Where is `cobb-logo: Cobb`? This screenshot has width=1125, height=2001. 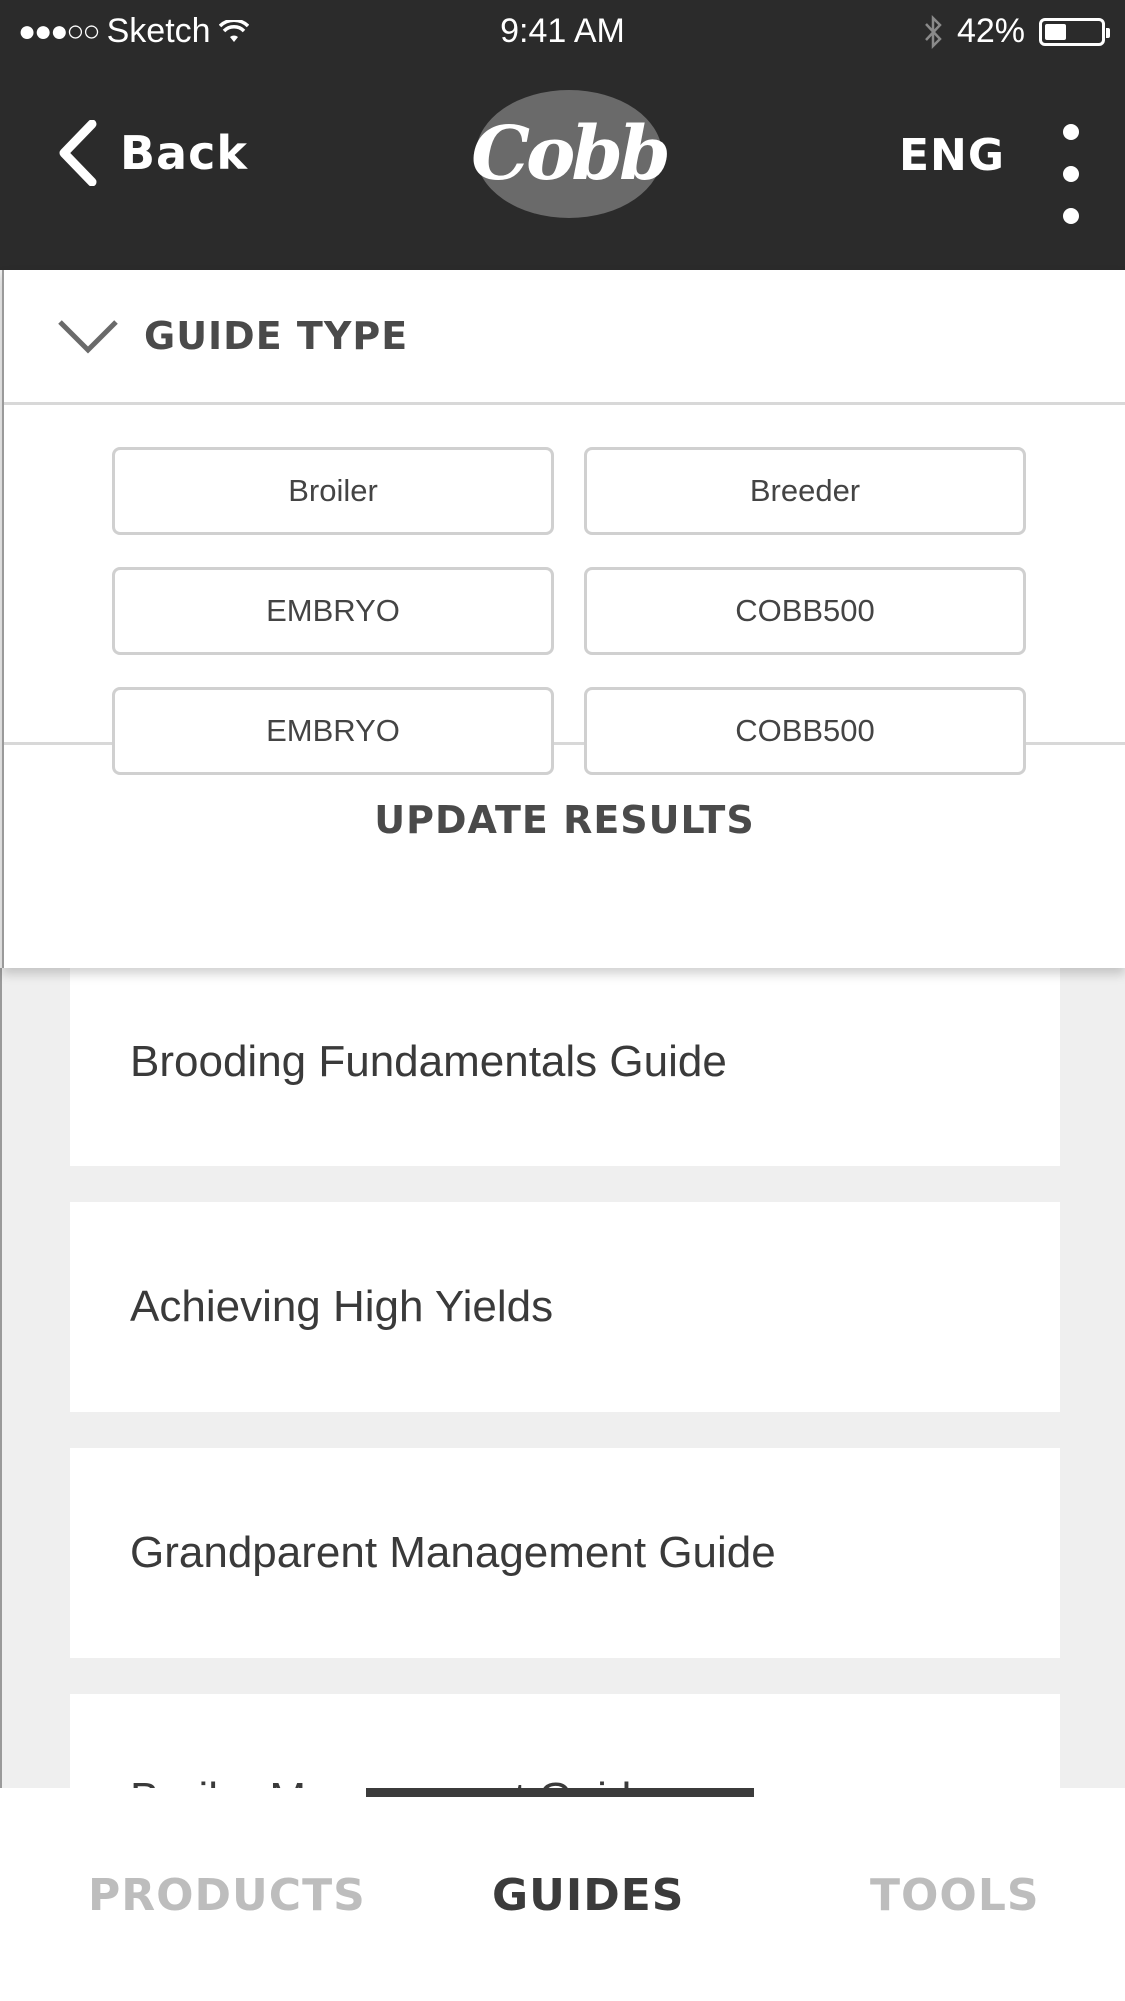 cobb-logo: Cobb is located at coordinates (571, 154).